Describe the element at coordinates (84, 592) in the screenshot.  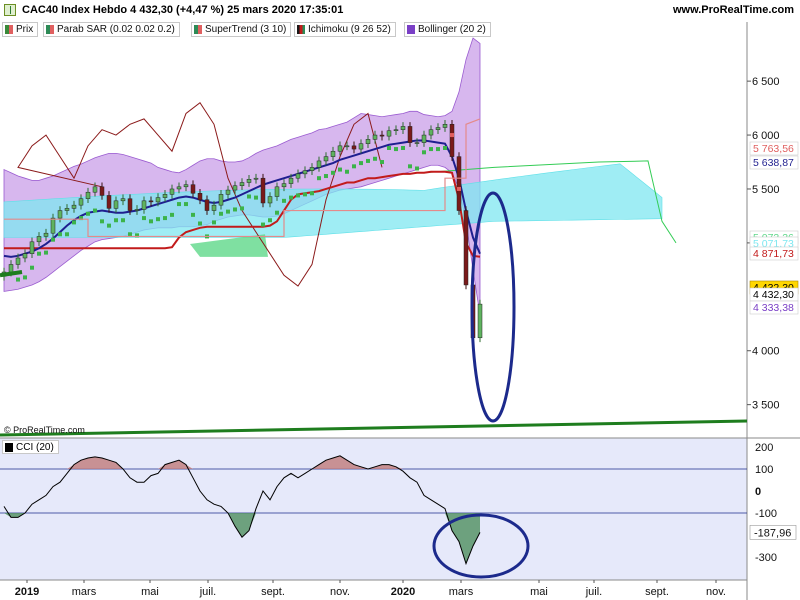
I see `x-tick-label: mars` at that location.